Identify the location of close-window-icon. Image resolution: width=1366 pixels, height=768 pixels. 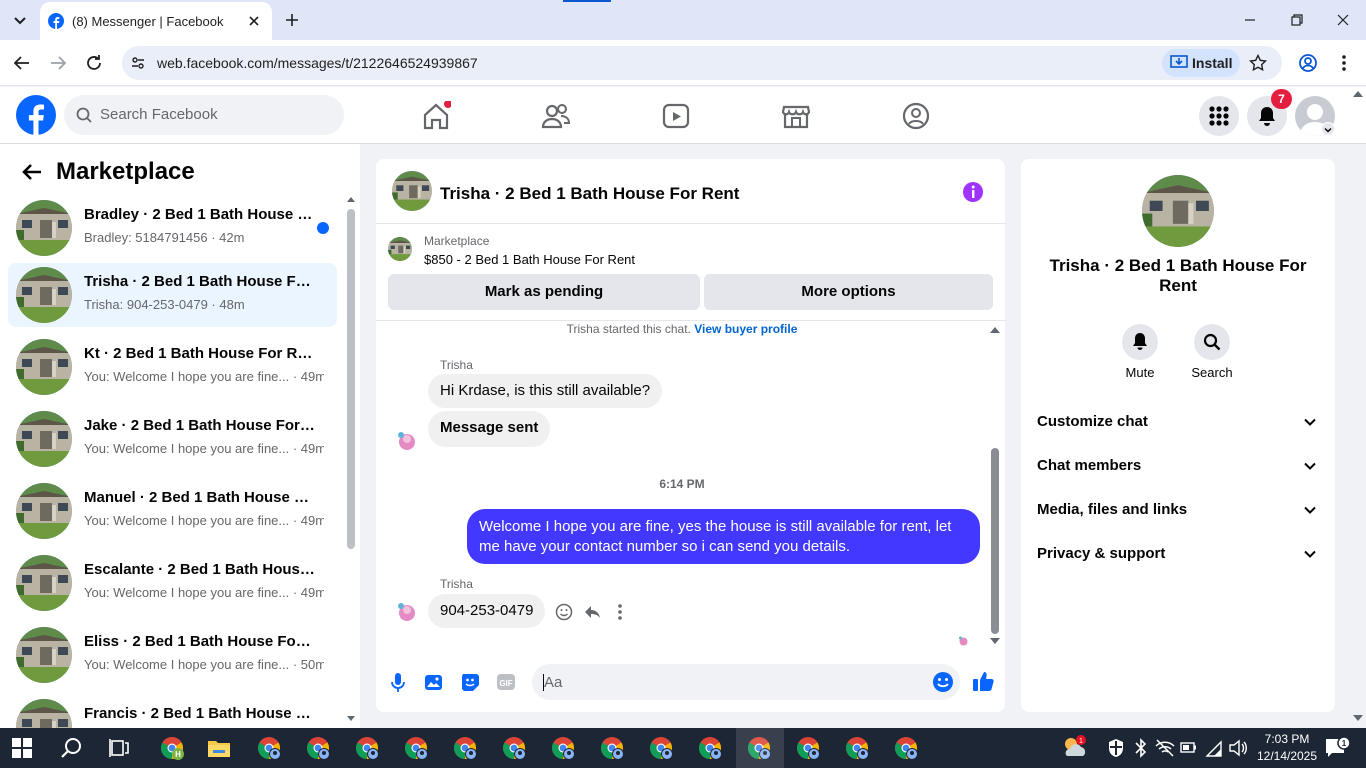
(1343, 20).